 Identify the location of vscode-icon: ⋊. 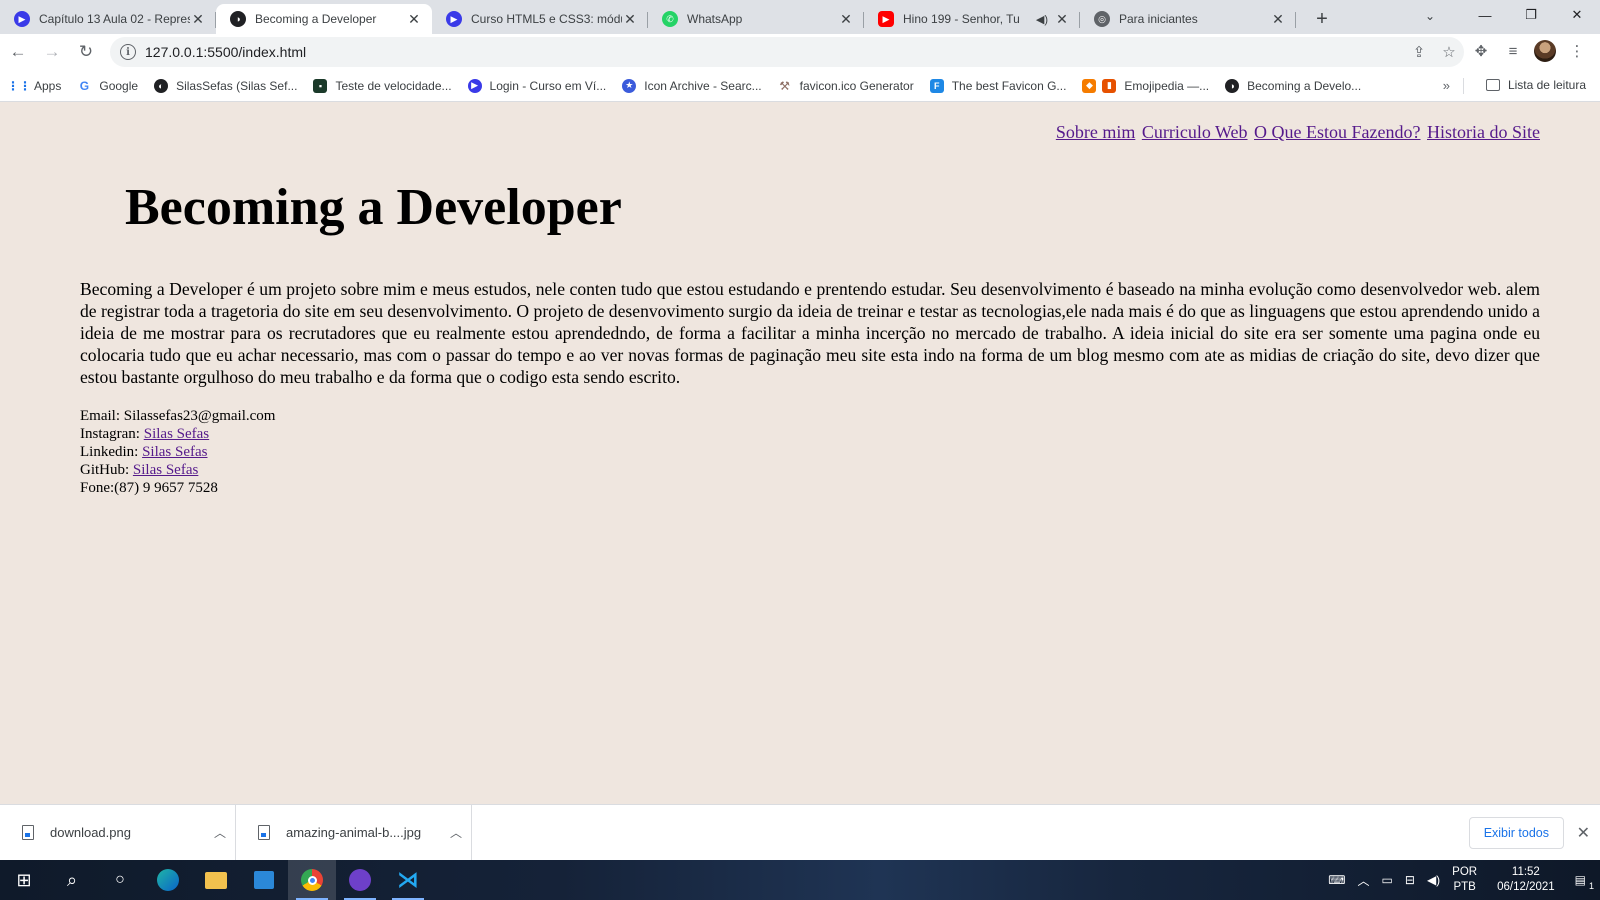
(408, 880).